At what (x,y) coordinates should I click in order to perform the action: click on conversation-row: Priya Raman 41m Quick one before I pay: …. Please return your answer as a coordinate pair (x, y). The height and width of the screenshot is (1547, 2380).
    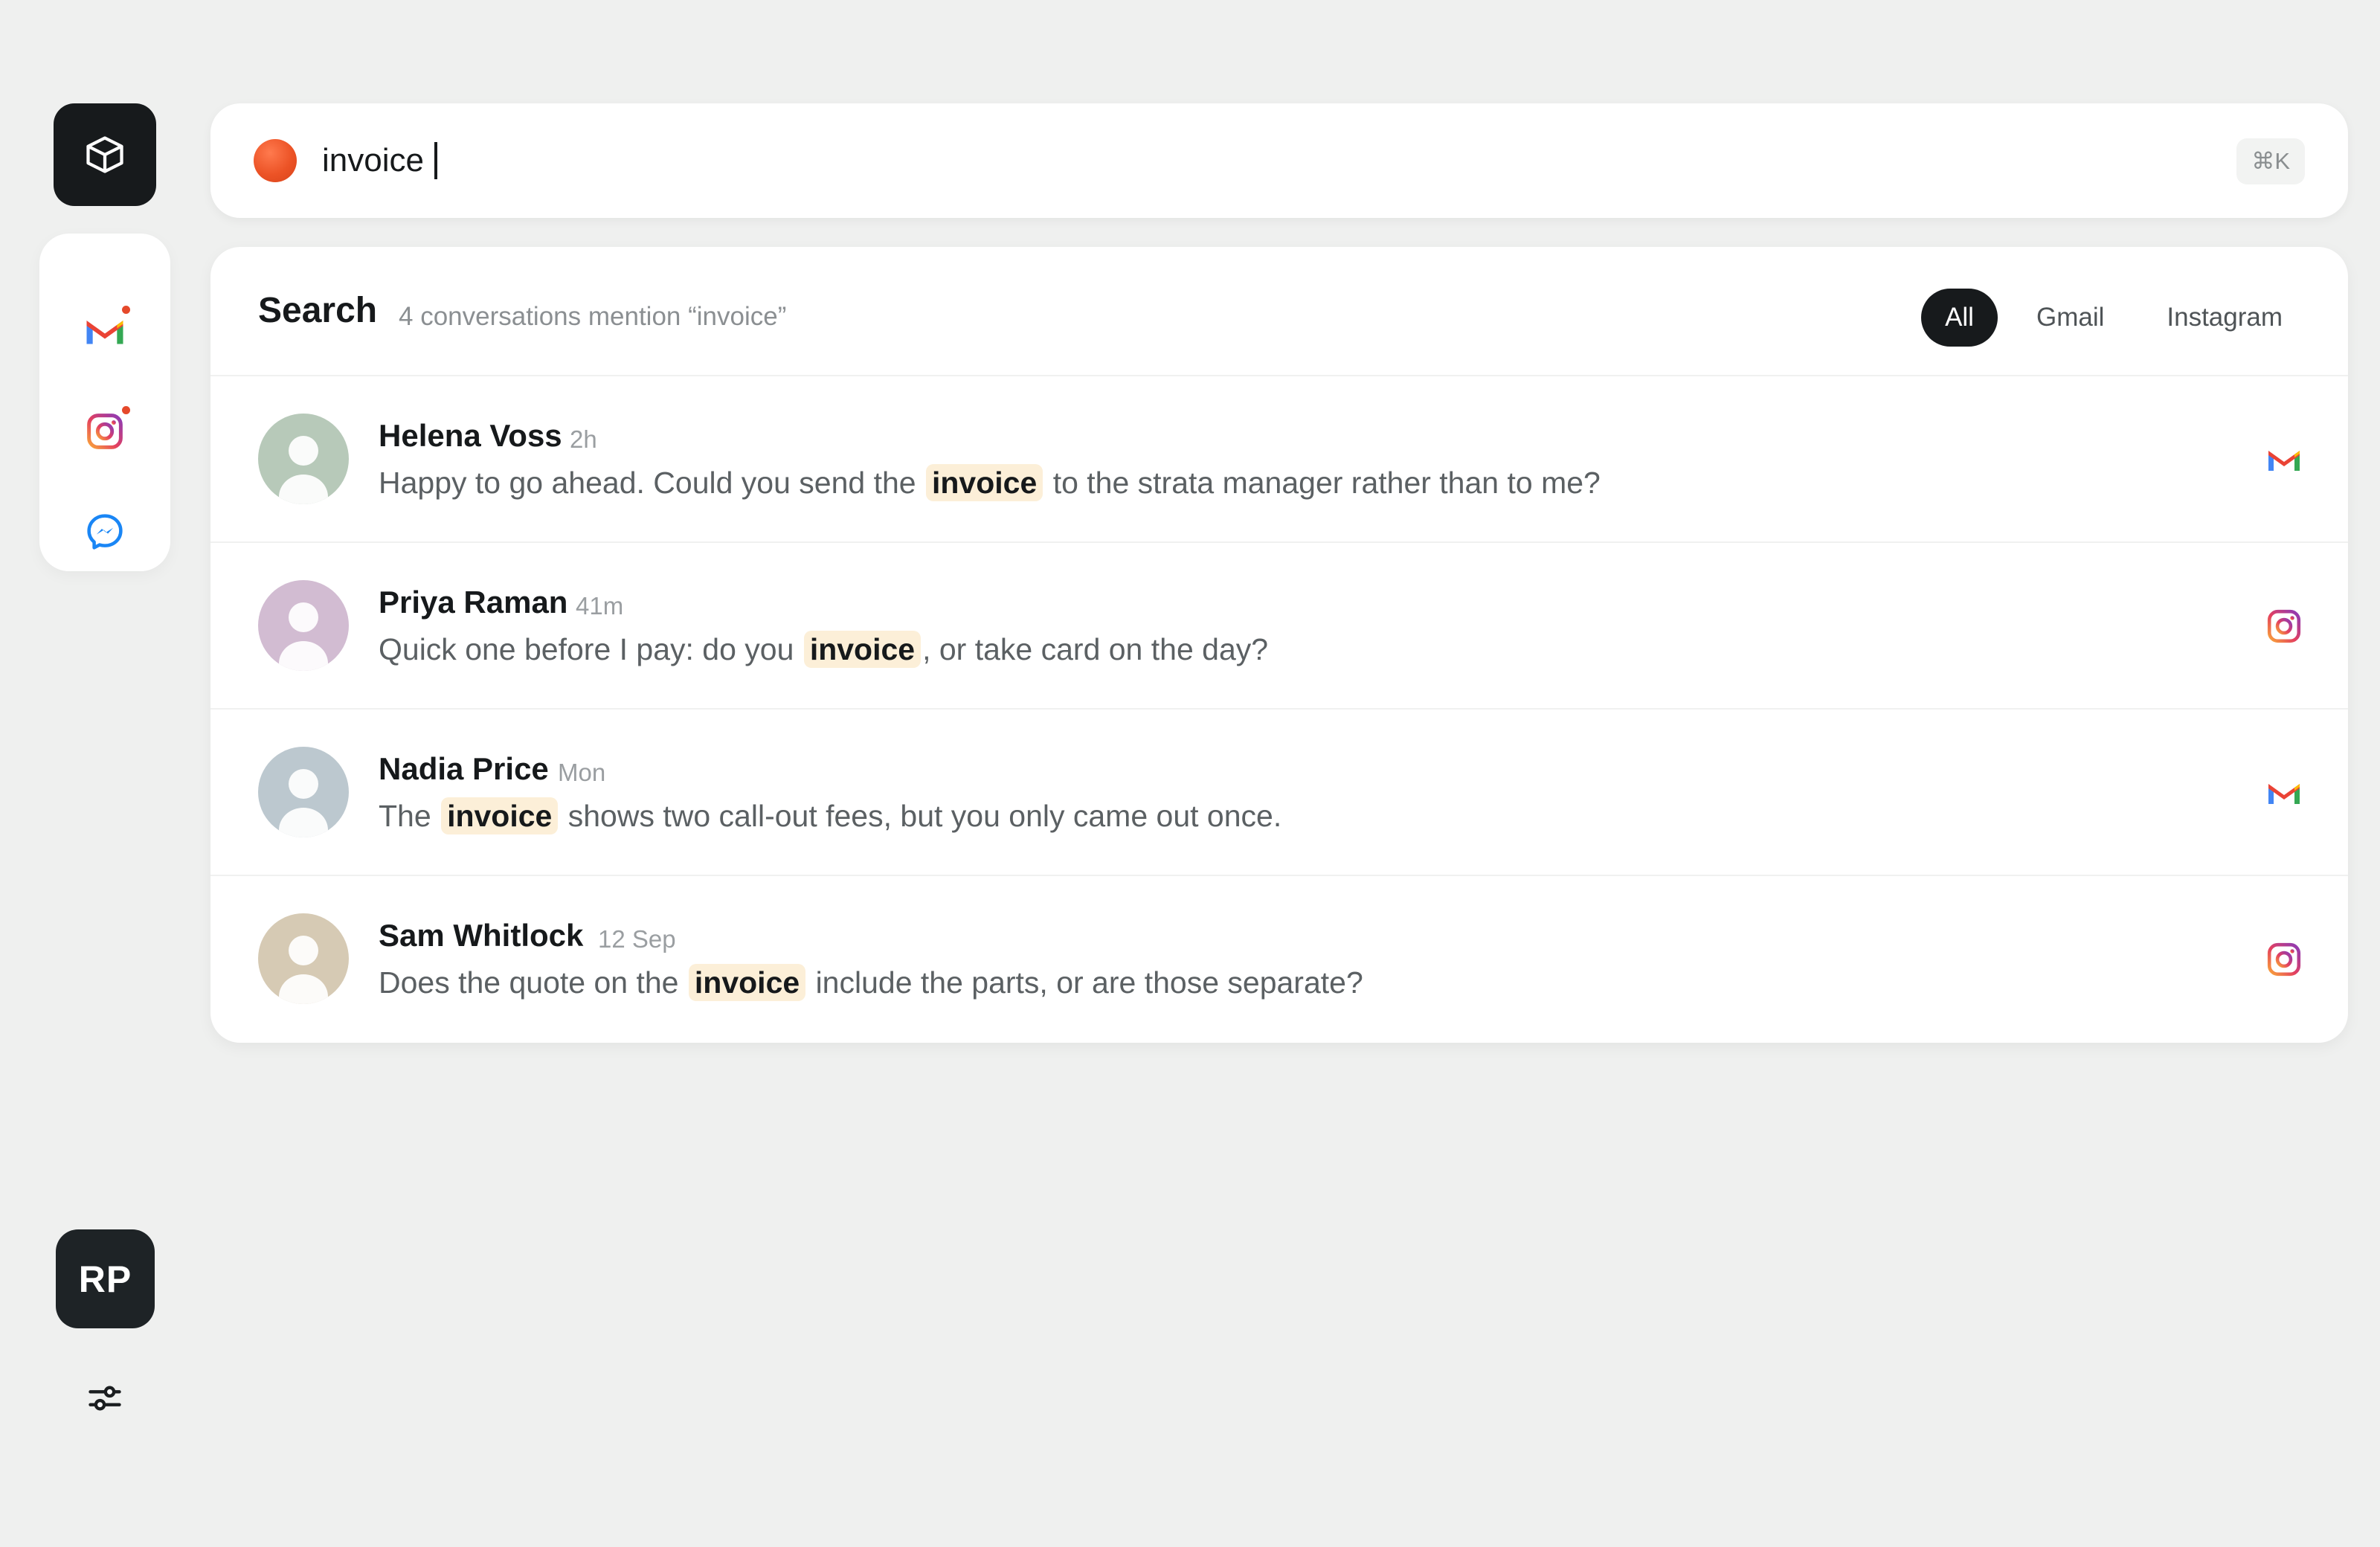
    Looking at the image, I should click on (1279, 626).